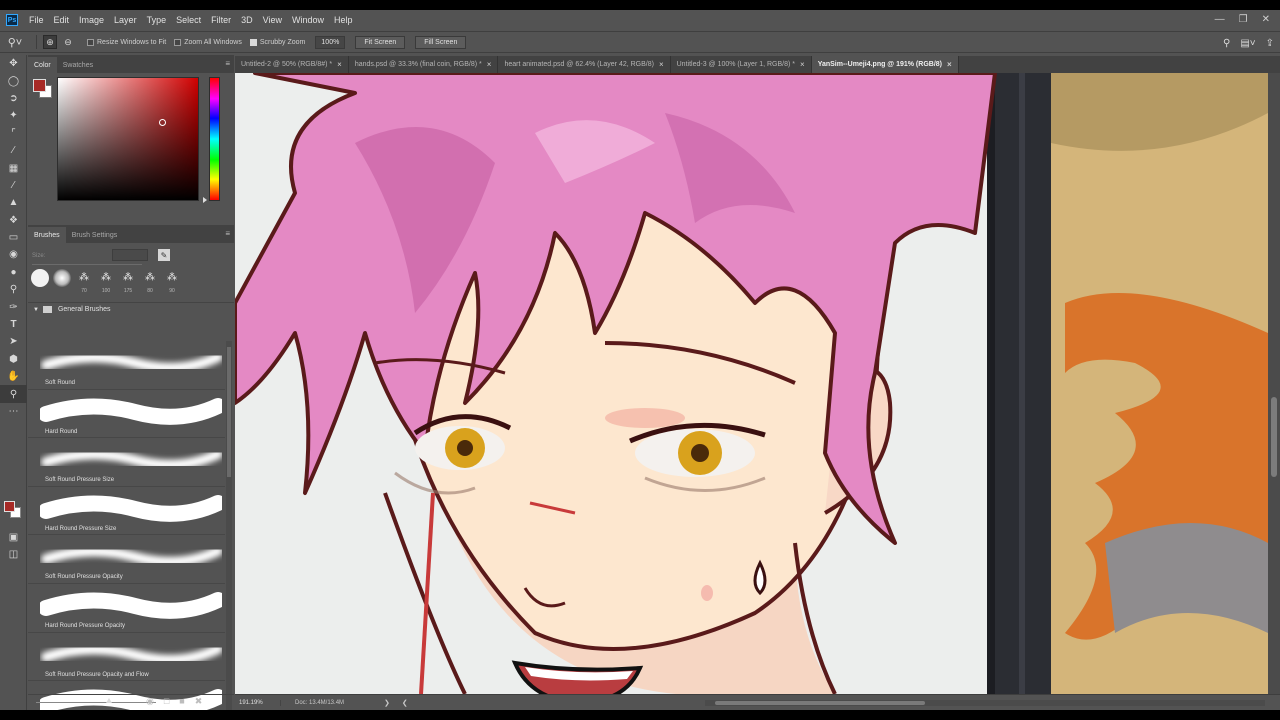  I want to click on close-icon: ✕, so click(1266, 20).